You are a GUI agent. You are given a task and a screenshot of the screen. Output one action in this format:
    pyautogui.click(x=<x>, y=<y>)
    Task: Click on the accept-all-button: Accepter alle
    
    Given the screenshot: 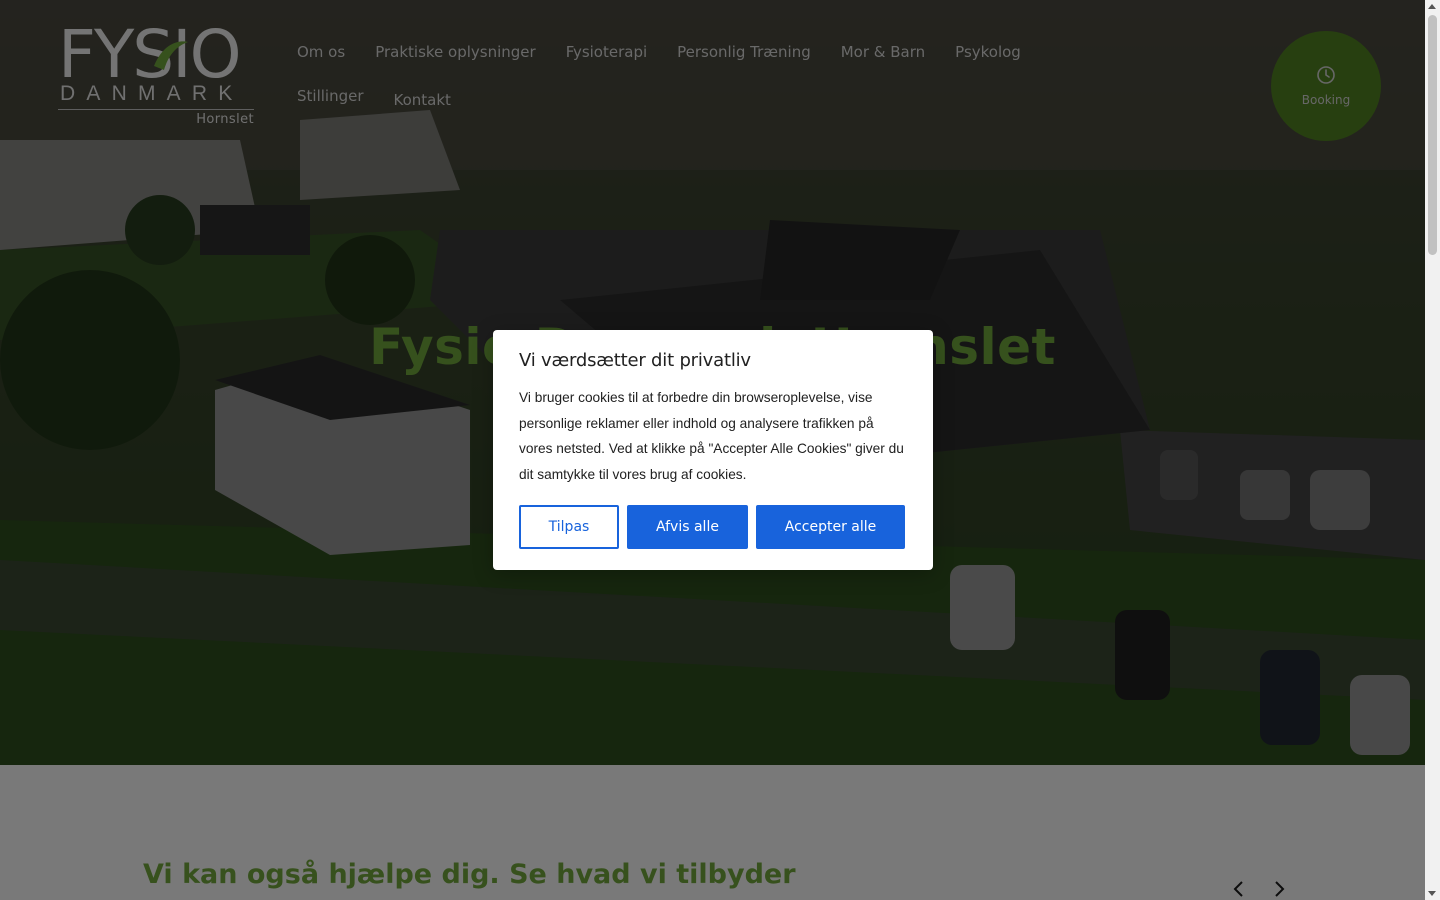 What is the action you would take?
    pyautogui.click(x=830, y=527)
    